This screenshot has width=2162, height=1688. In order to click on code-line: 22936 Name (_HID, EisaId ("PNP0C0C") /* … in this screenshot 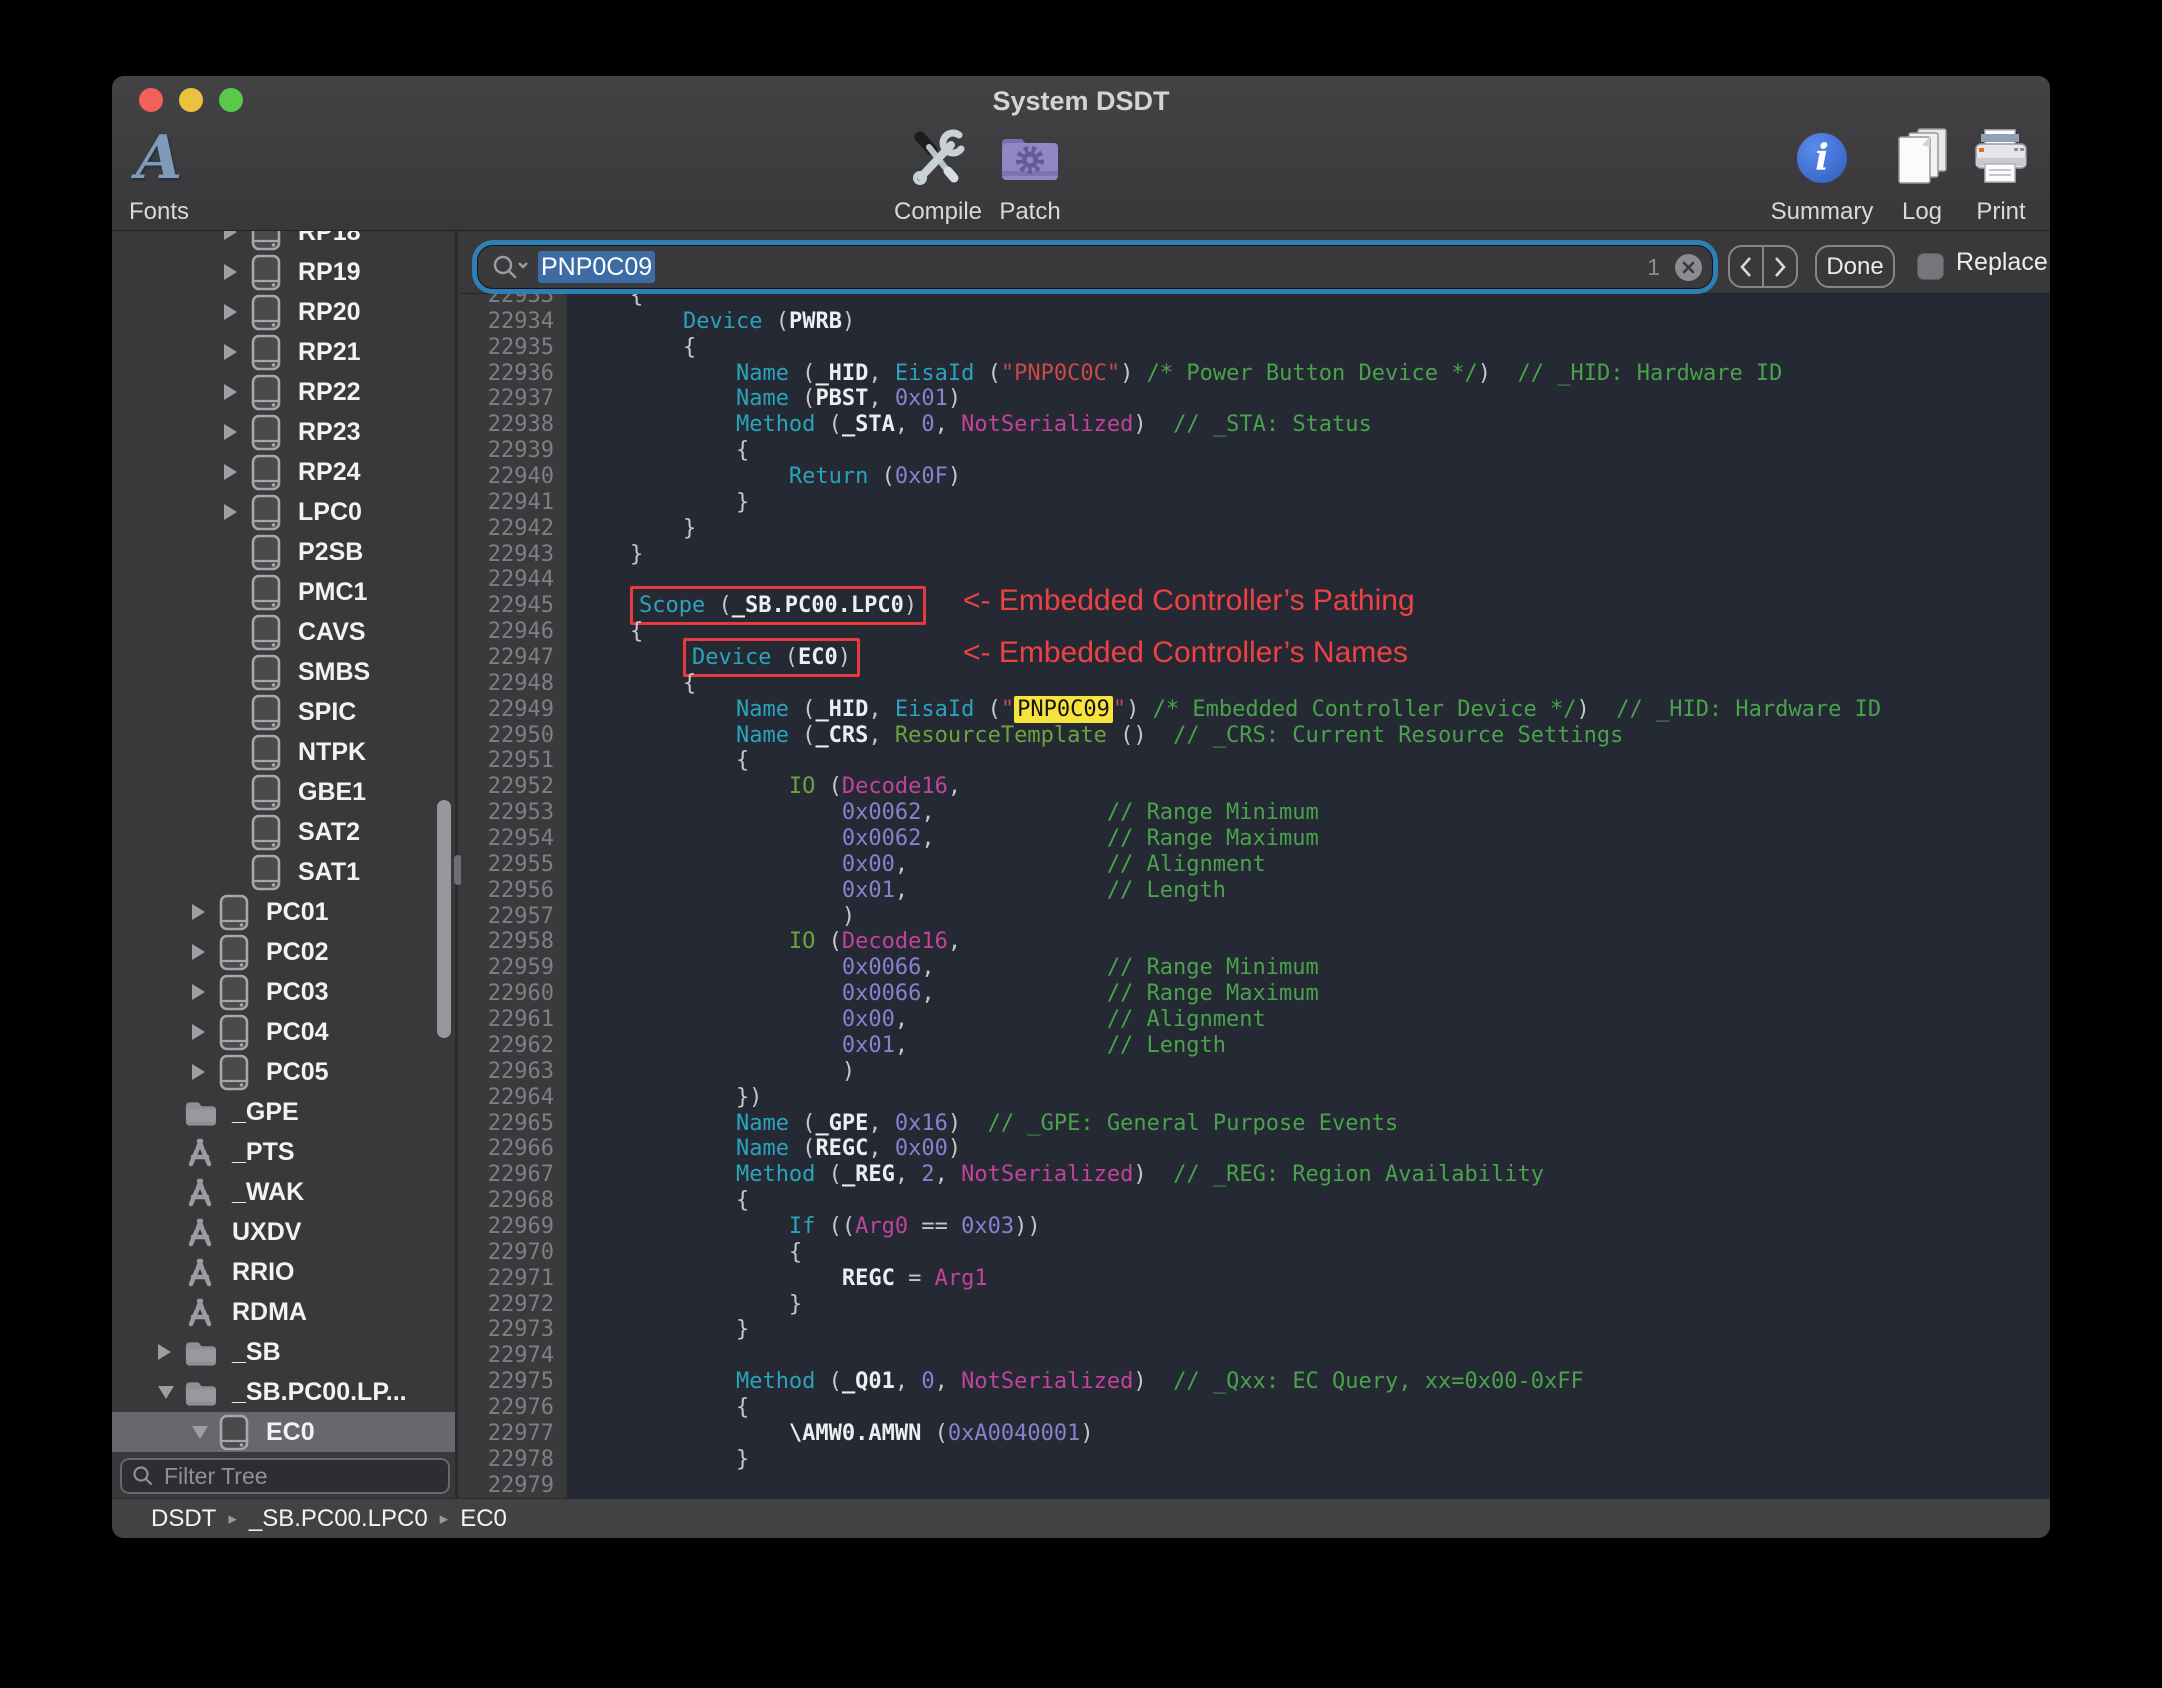, I will do `click(1255, 374)`.